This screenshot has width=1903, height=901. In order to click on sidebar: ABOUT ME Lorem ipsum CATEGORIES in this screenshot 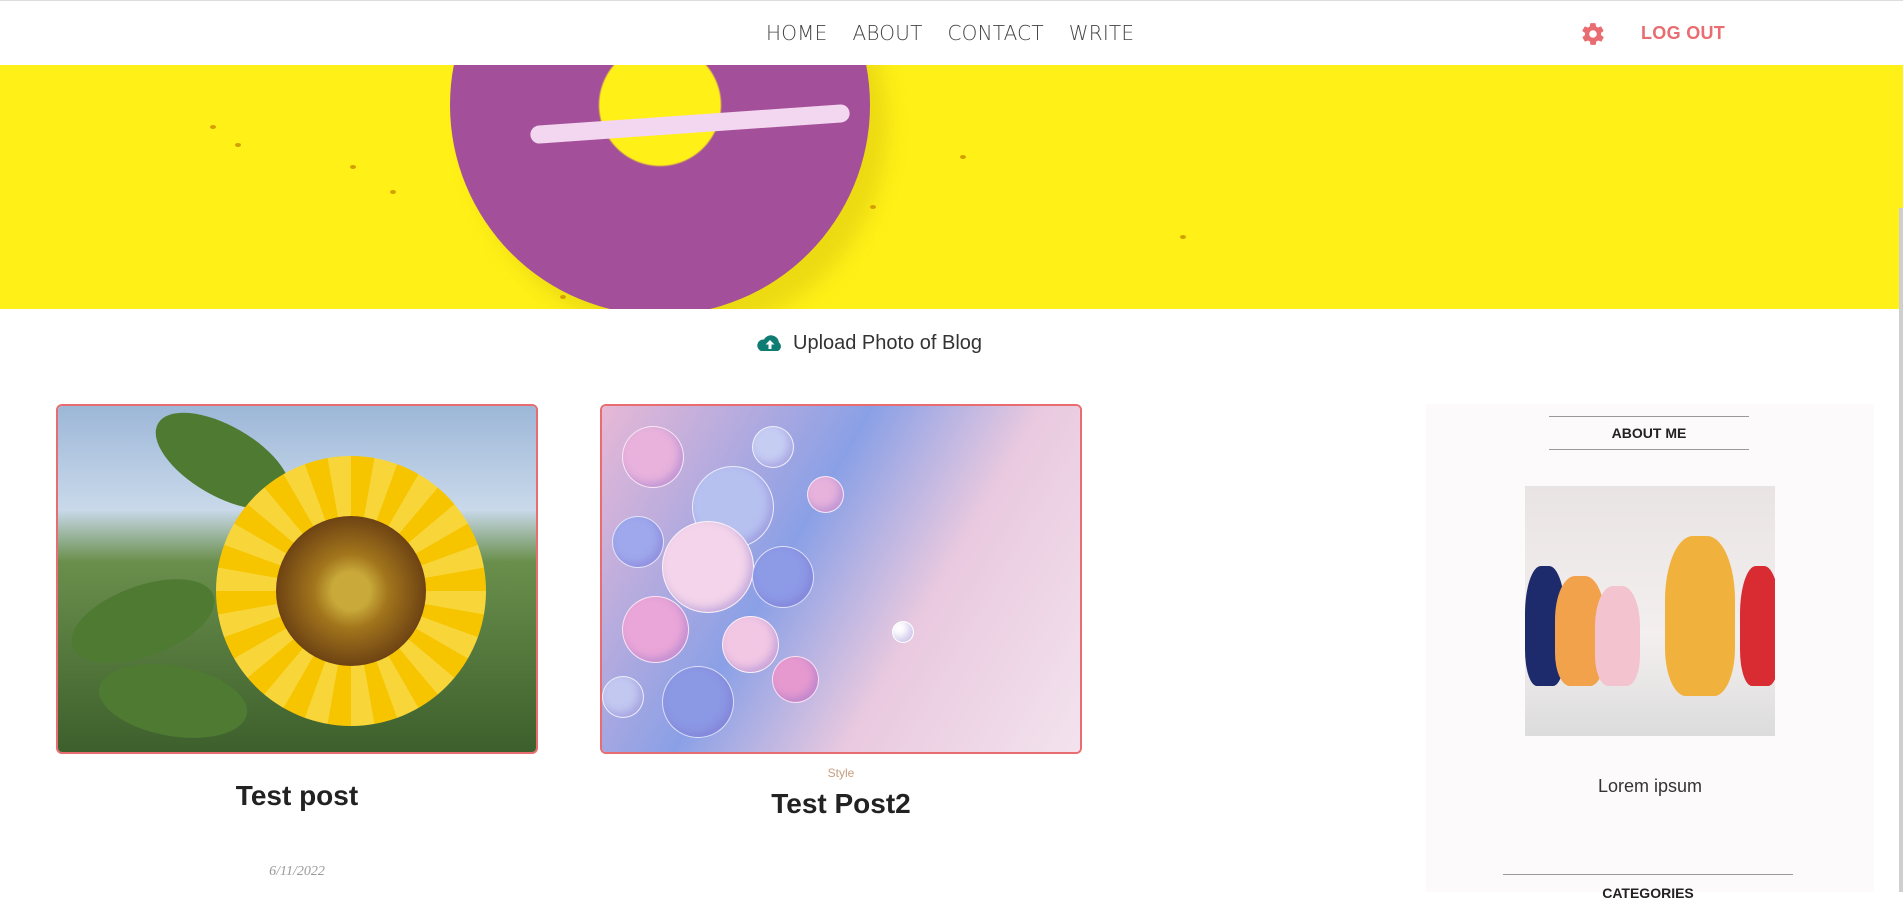, I will do `click(1650, 652)`.